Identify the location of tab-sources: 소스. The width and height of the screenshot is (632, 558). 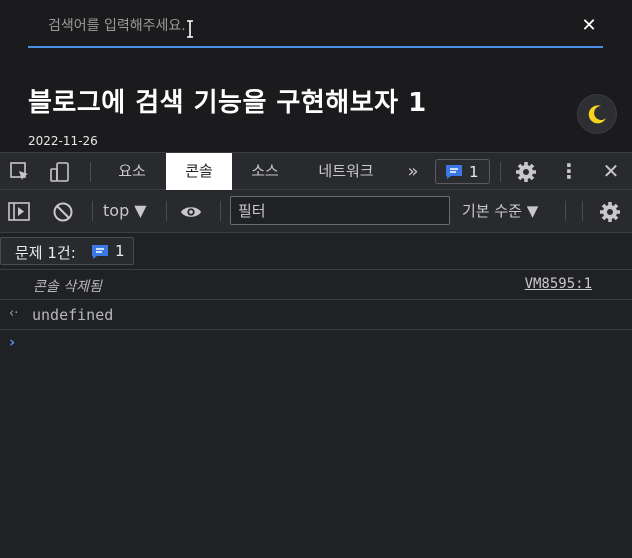
(265, 171).